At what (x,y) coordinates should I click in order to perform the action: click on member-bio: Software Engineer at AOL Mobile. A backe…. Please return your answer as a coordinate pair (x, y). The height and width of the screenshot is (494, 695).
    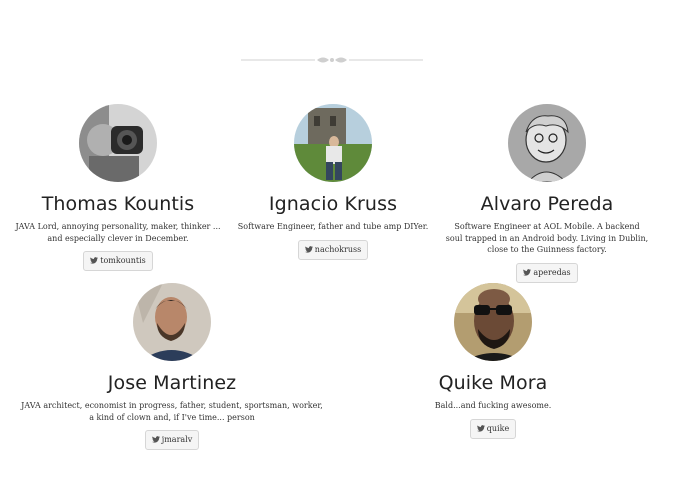
    Looking at the image, I should click on (547, 238).